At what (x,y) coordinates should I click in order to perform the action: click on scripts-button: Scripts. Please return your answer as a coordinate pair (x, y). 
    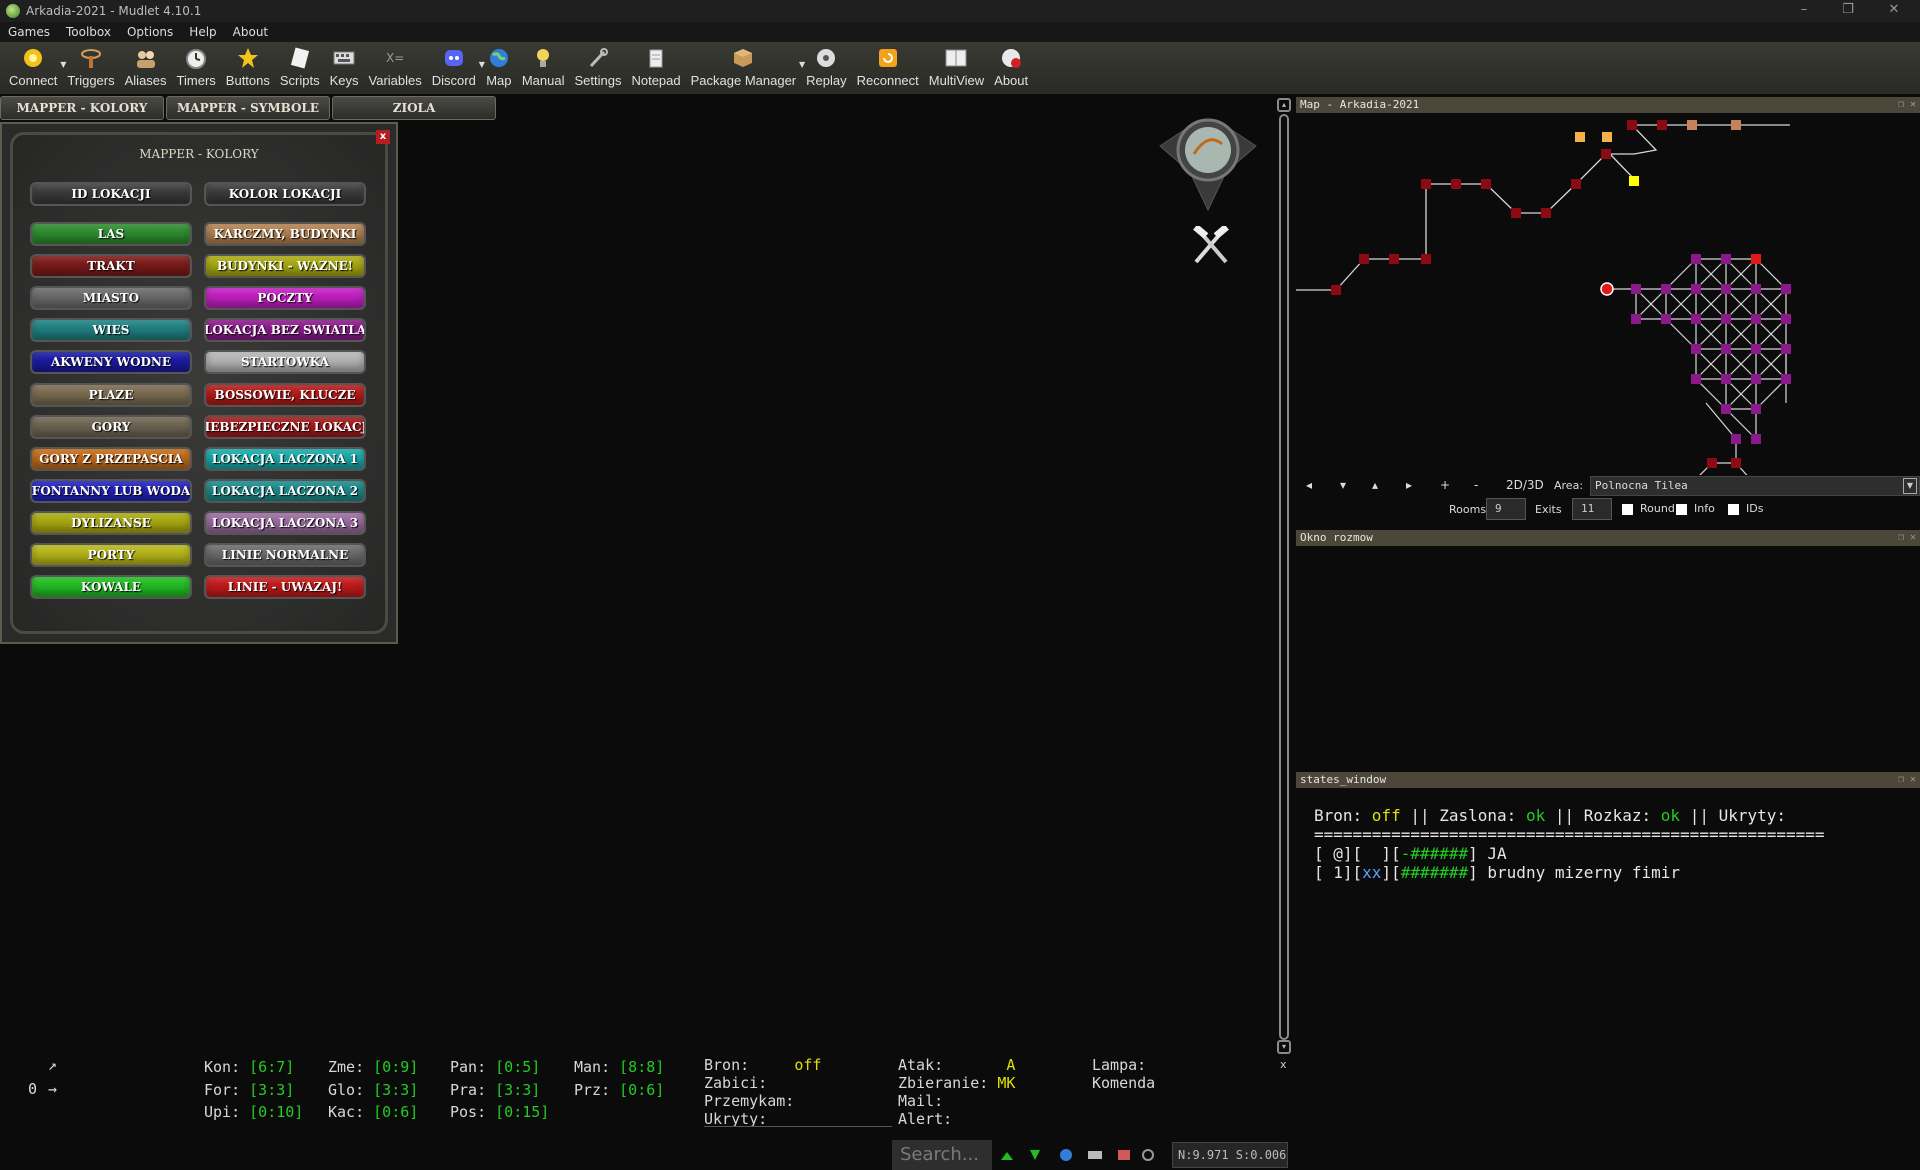
    Looking at the image, I should click on (300, 65).